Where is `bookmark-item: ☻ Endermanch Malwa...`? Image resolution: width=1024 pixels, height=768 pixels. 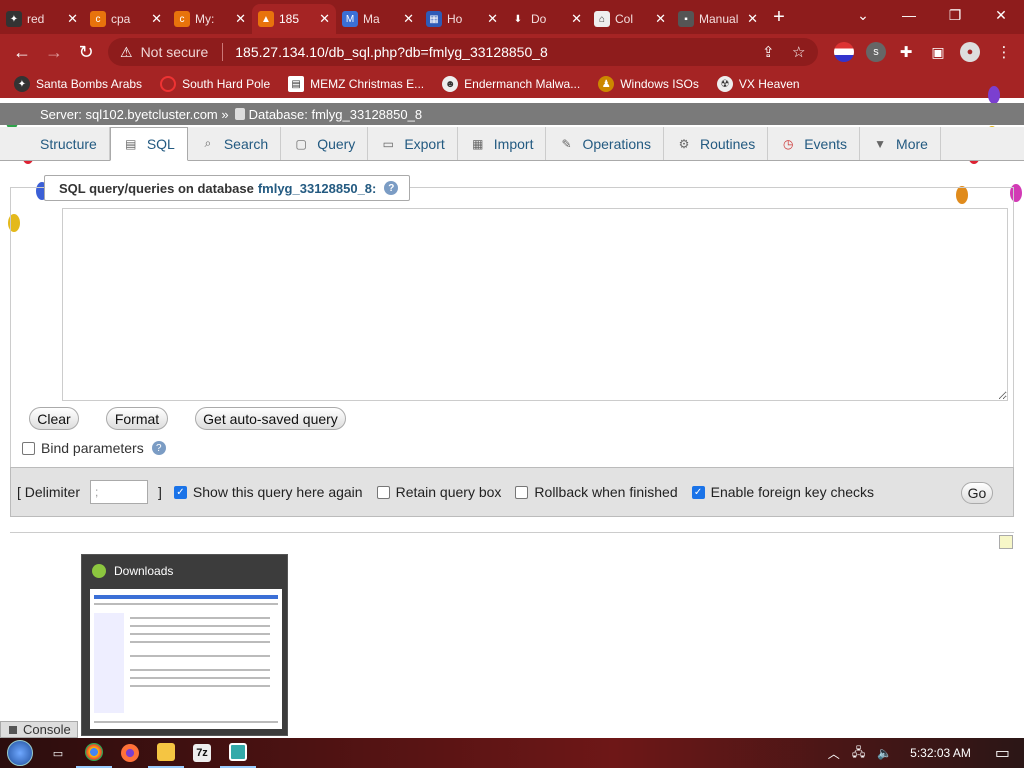
bookmark-item: ☻ Endermanch Malwa... is located at coordinates (511, 84).